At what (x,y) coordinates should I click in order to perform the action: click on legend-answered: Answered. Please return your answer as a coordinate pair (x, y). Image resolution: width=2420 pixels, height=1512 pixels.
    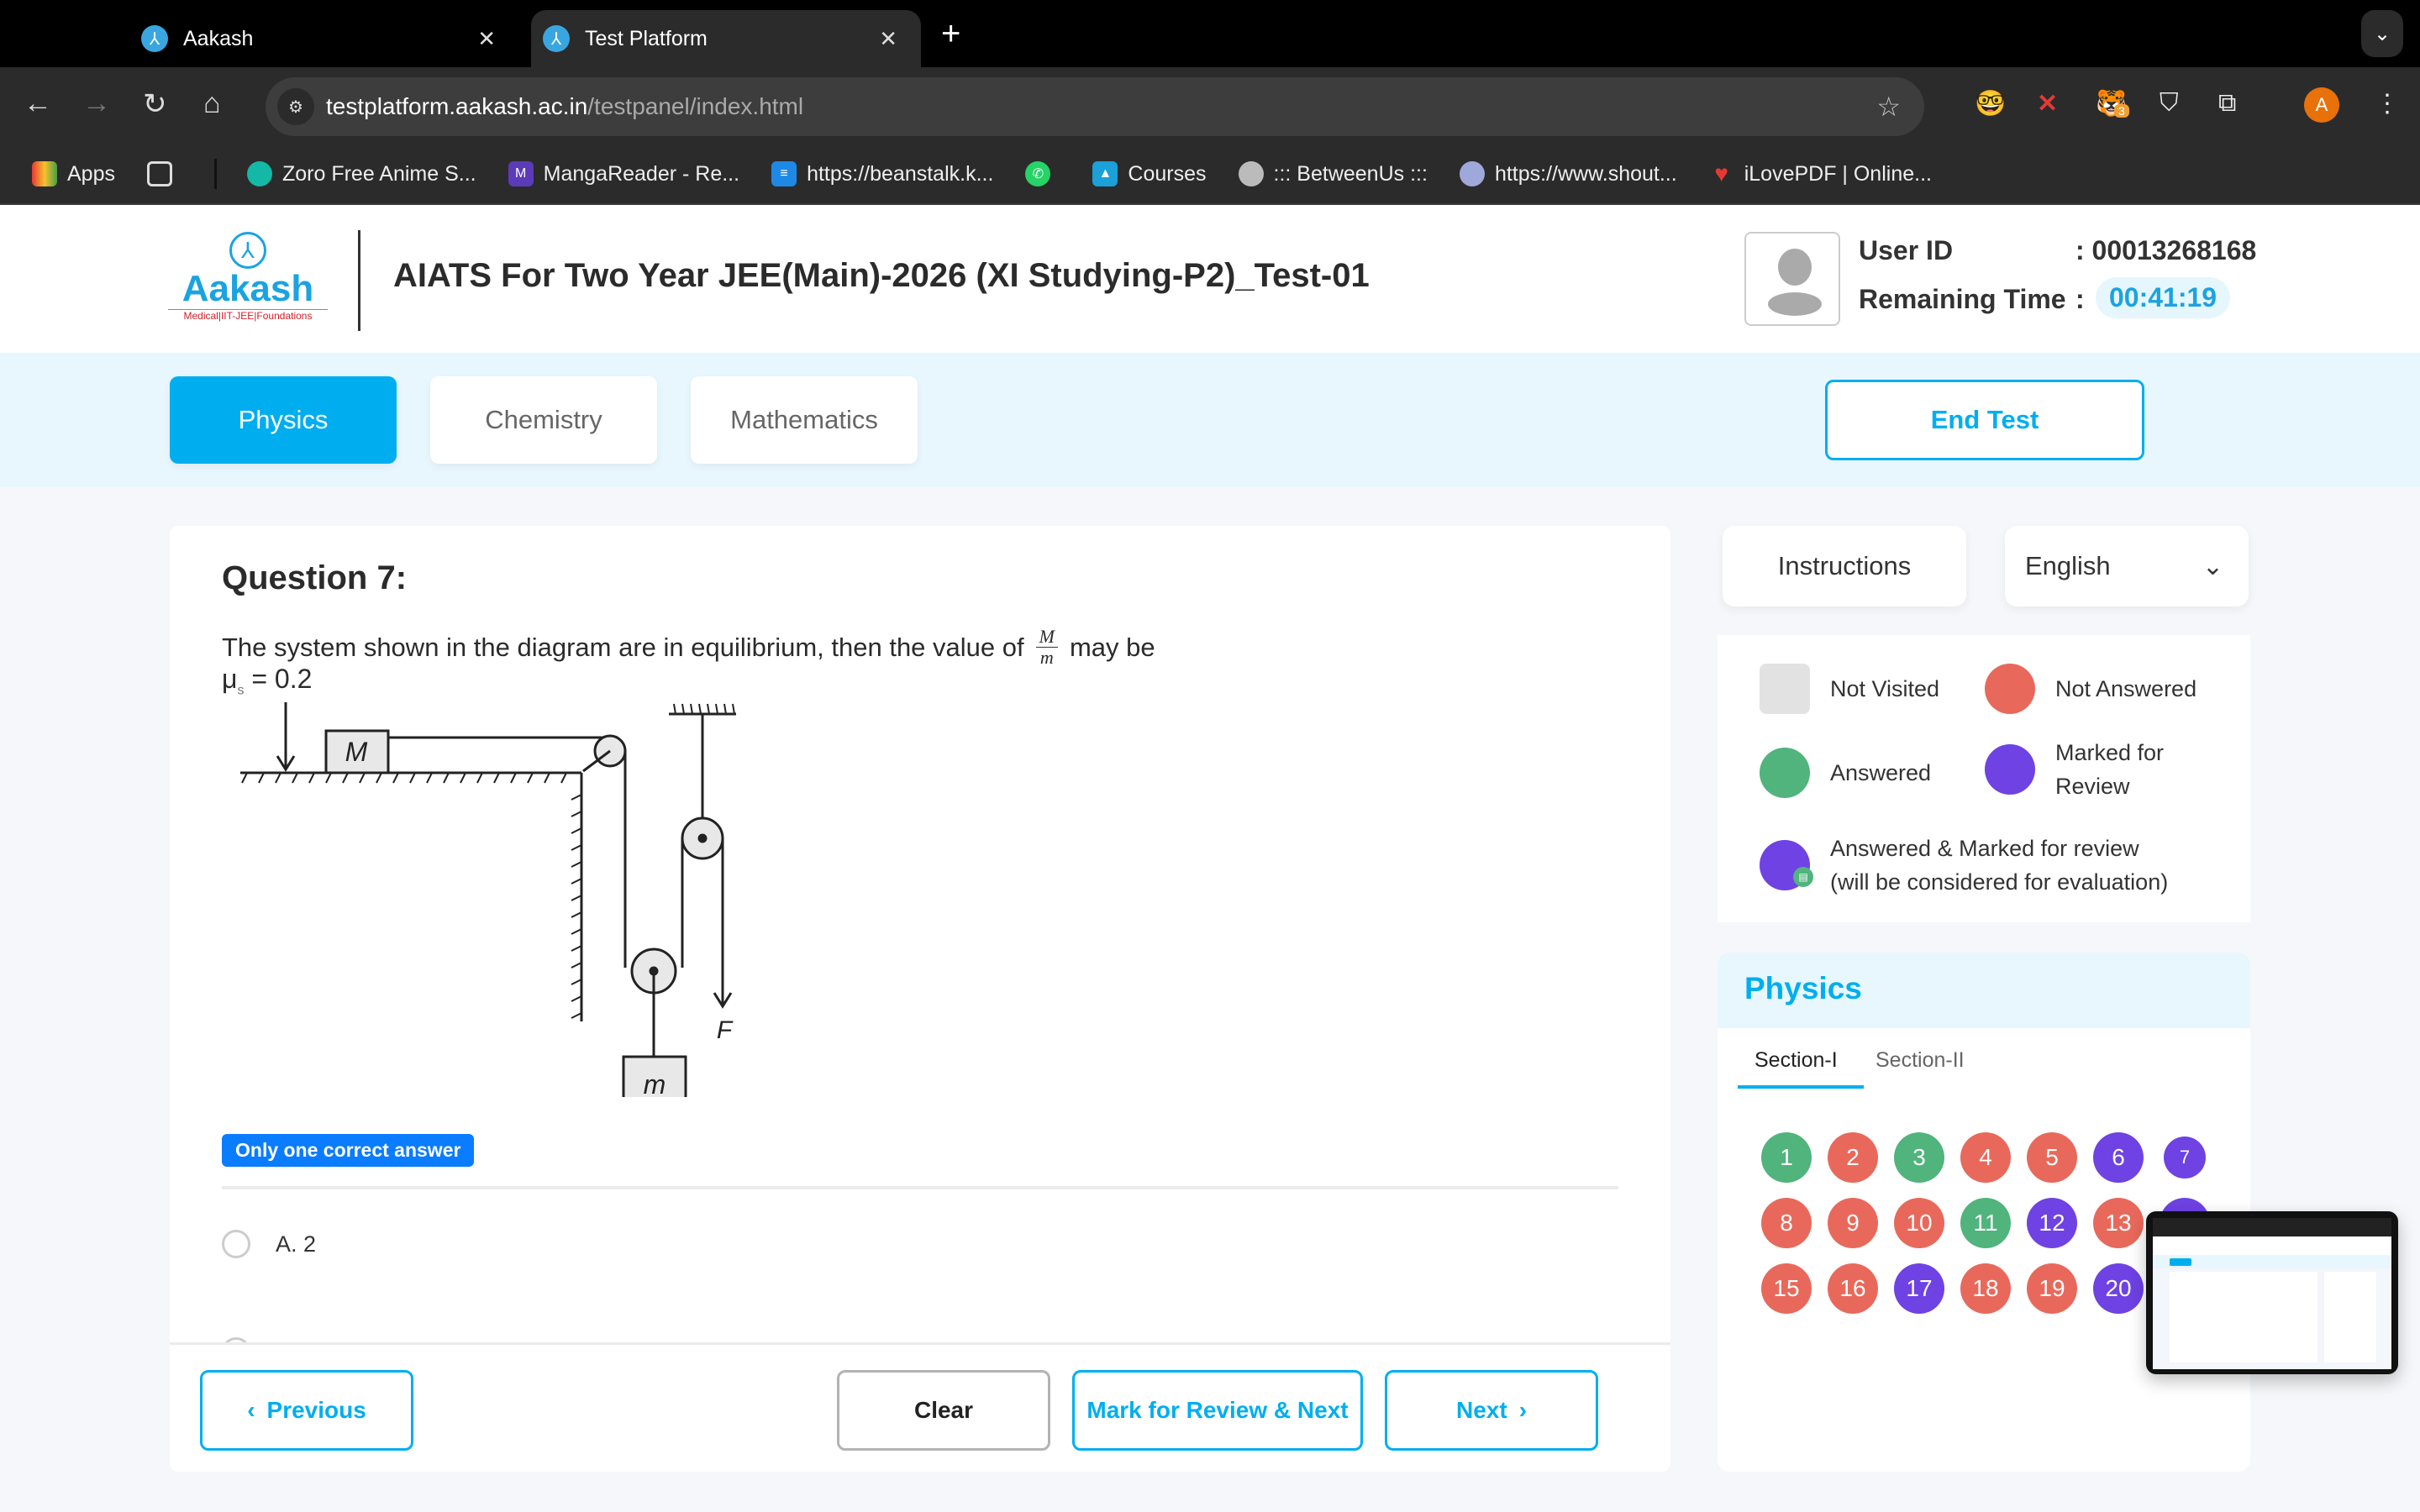
    Looking at the image, I should click on (1846, 773).